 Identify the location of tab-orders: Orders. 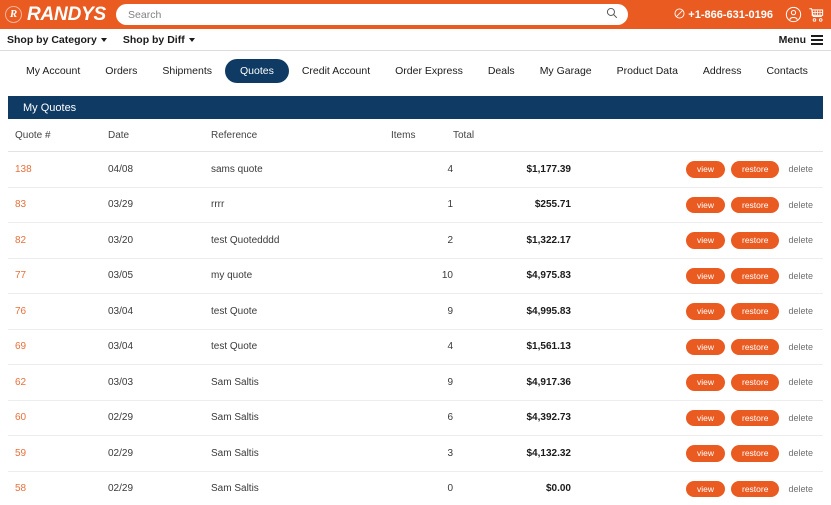
(121, 71).